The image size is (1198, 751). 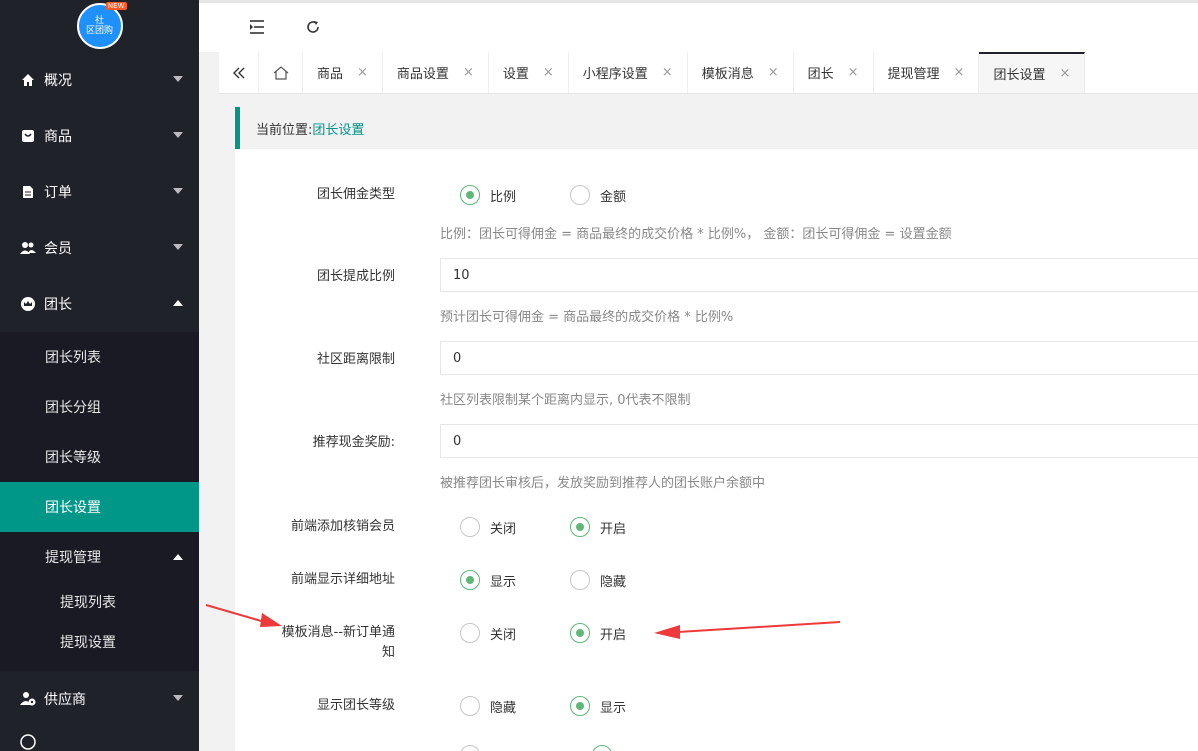 I want to click on tab-label: 提现管理, so click(x=913, y=74).